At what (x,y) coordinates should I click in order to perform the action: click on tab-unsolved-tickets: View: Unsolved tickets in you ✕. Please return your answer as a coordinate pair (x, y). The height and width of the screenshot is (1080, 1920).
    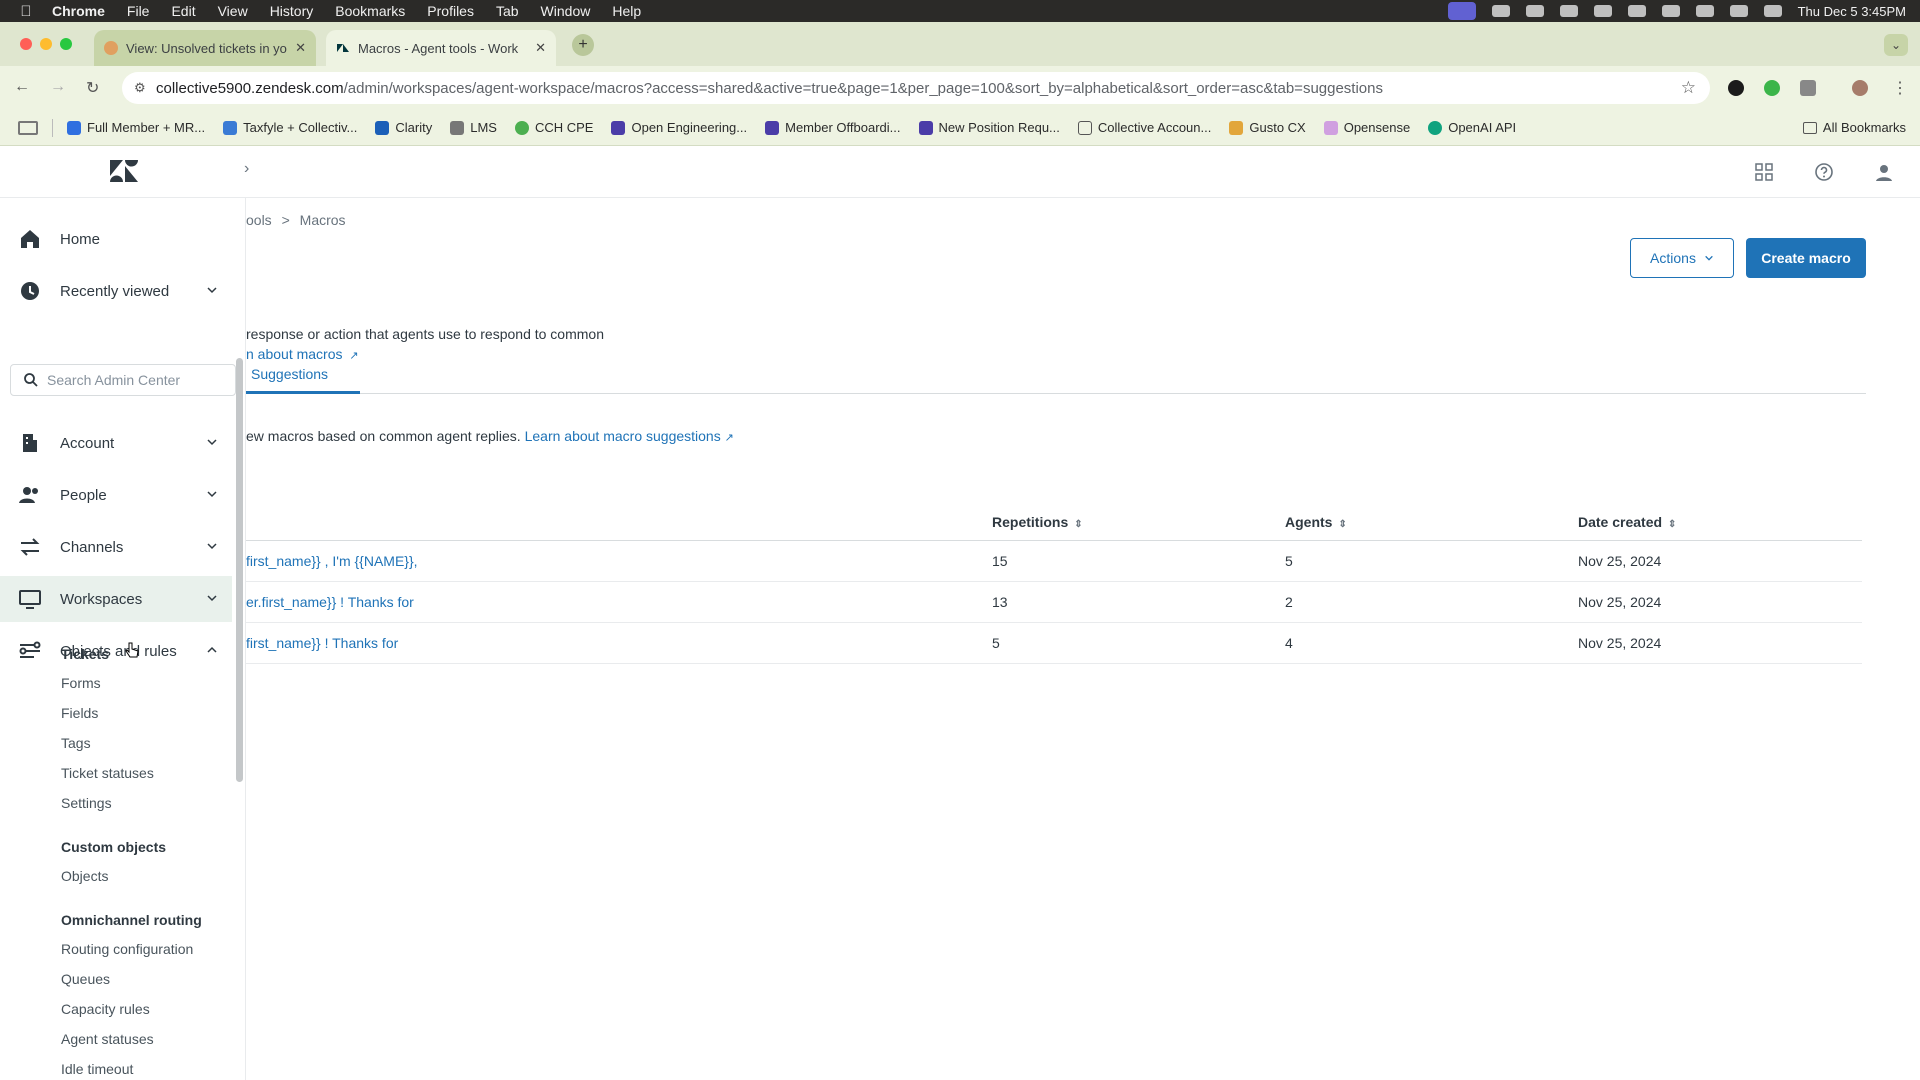
    Looking at the image, I should click on (205, 48).